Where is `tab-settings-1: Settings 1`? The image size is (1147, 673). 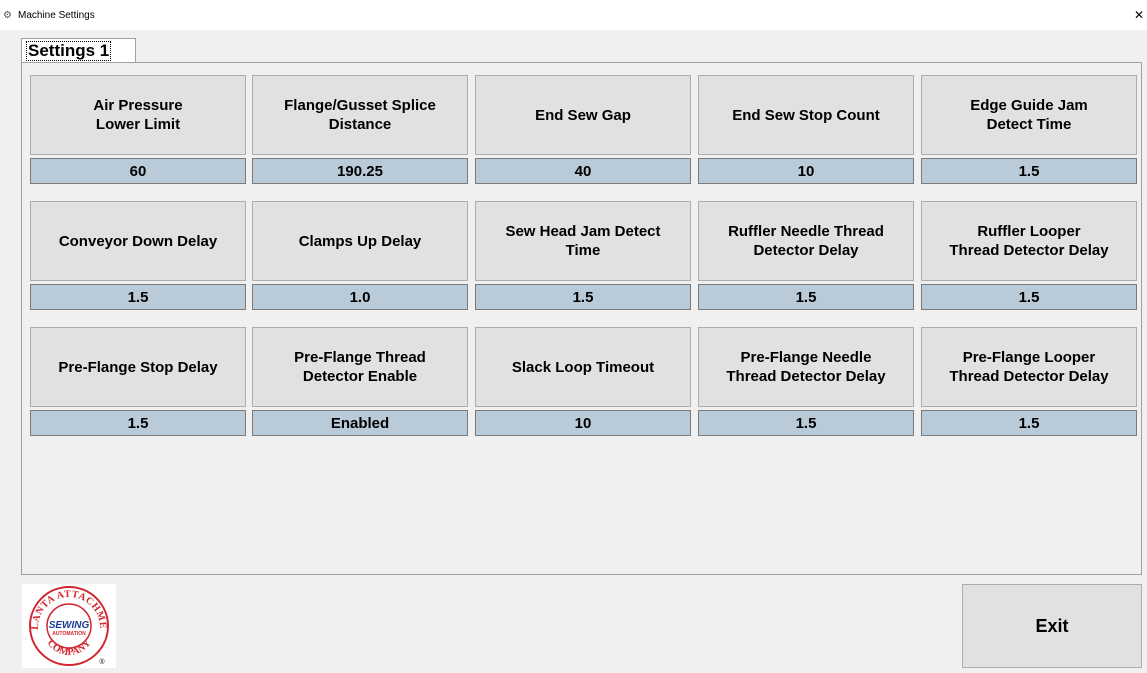
tab-settings-1: Settings 1 is located at coordinates (78, 50).